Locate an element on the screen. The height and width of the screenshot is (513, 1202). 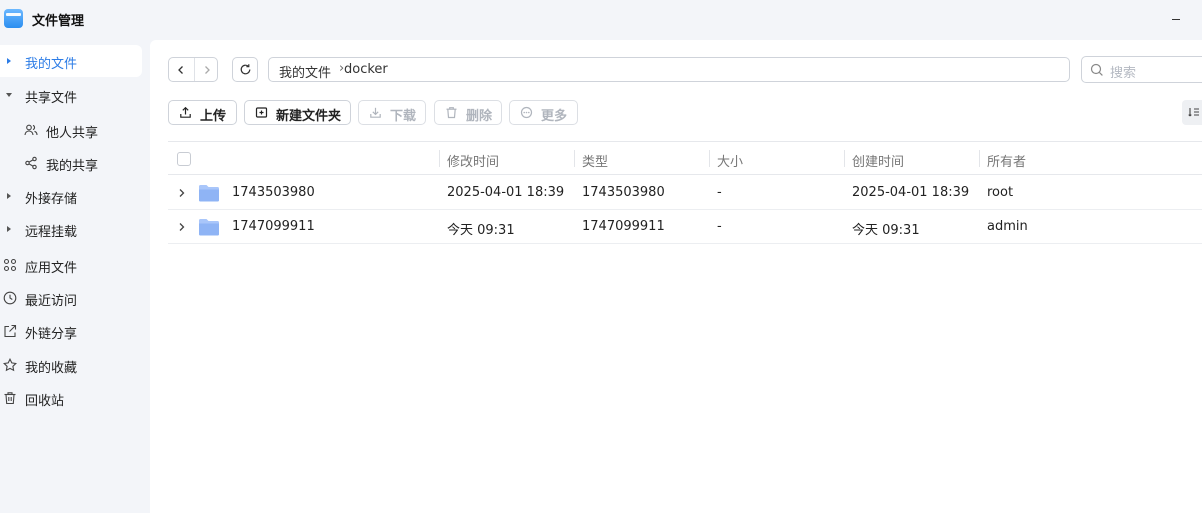
app-logo-icon is located at coordinates (13, 18).